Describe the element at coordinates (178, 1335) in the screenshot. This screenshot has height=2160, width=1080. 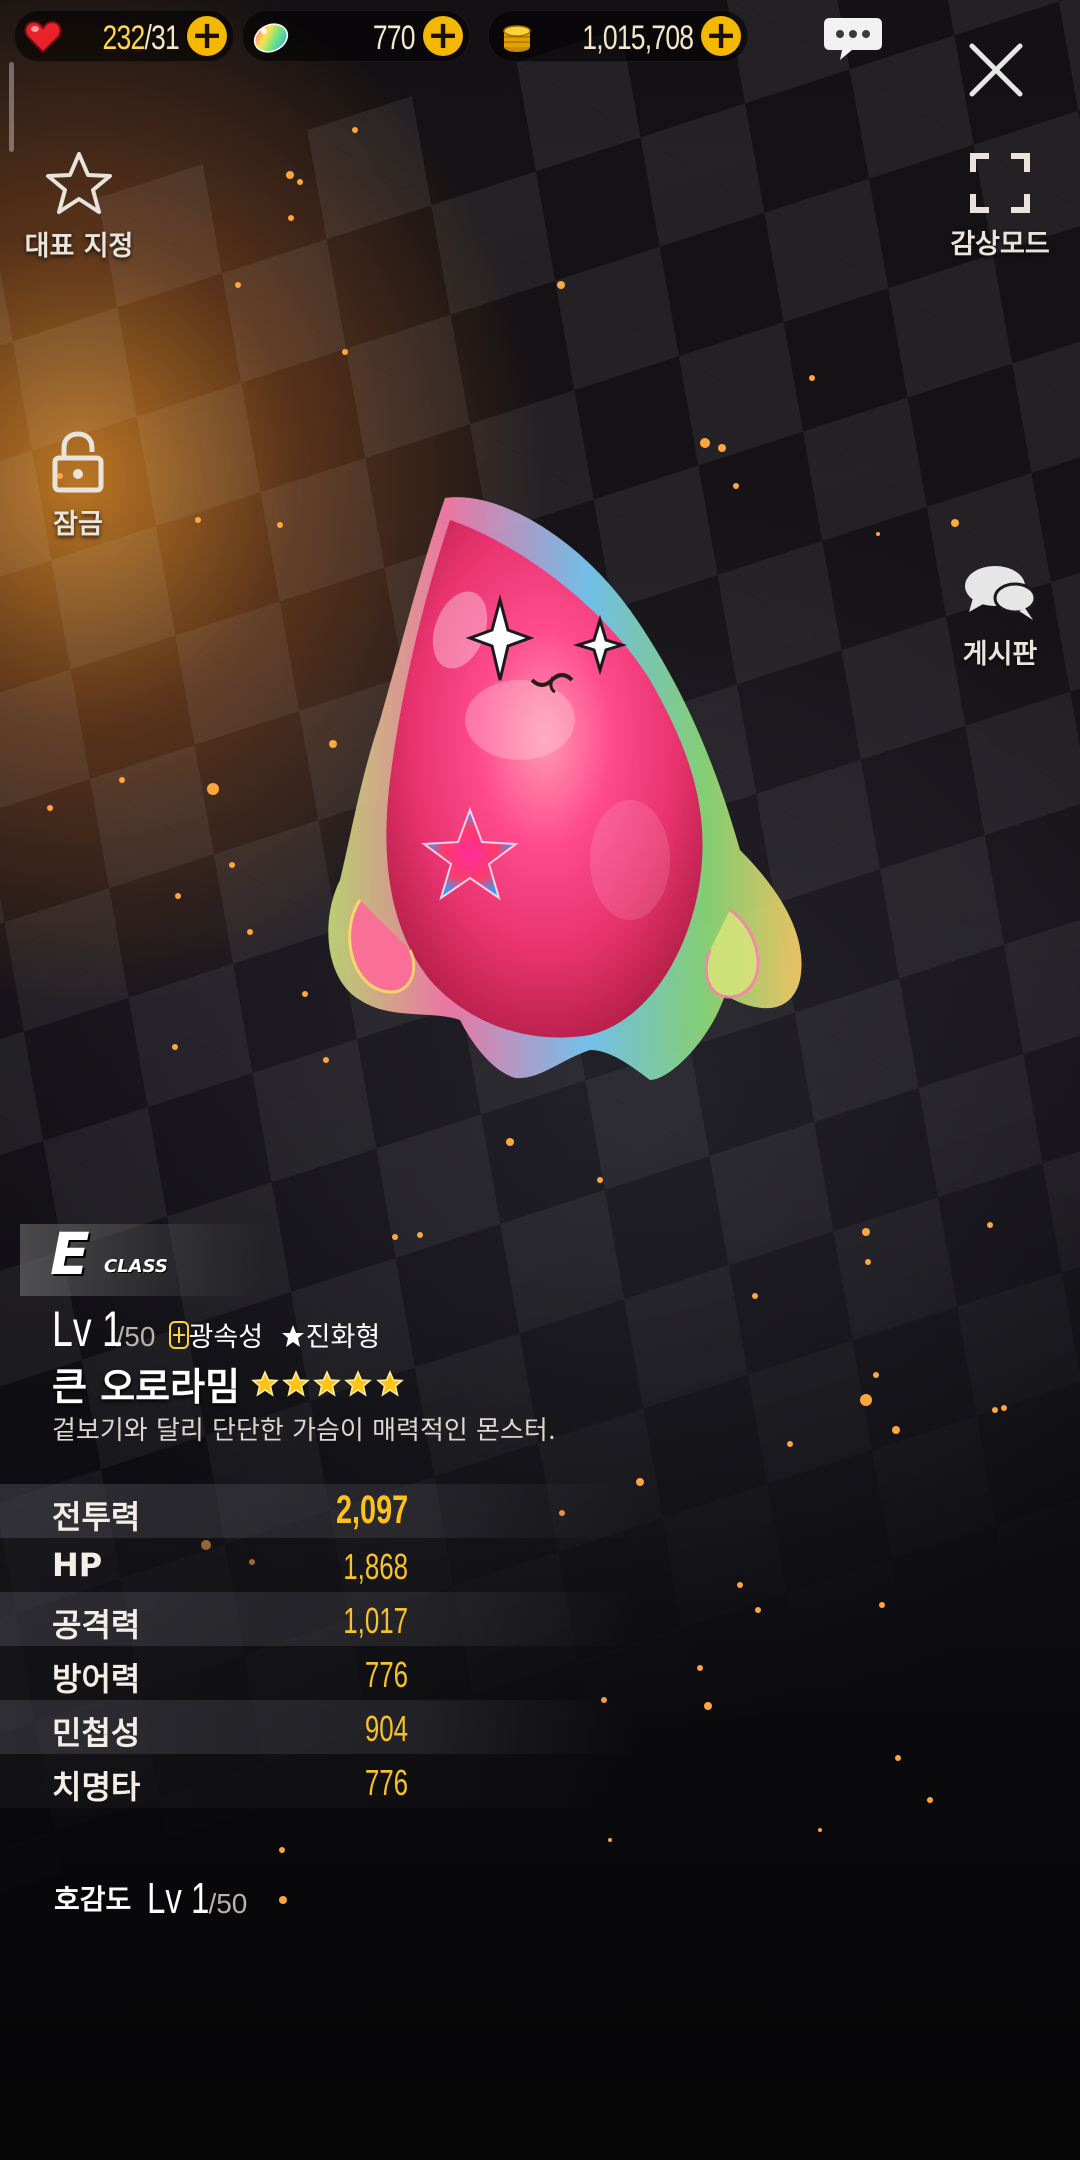
I see `light-attribute-icon` at that location.